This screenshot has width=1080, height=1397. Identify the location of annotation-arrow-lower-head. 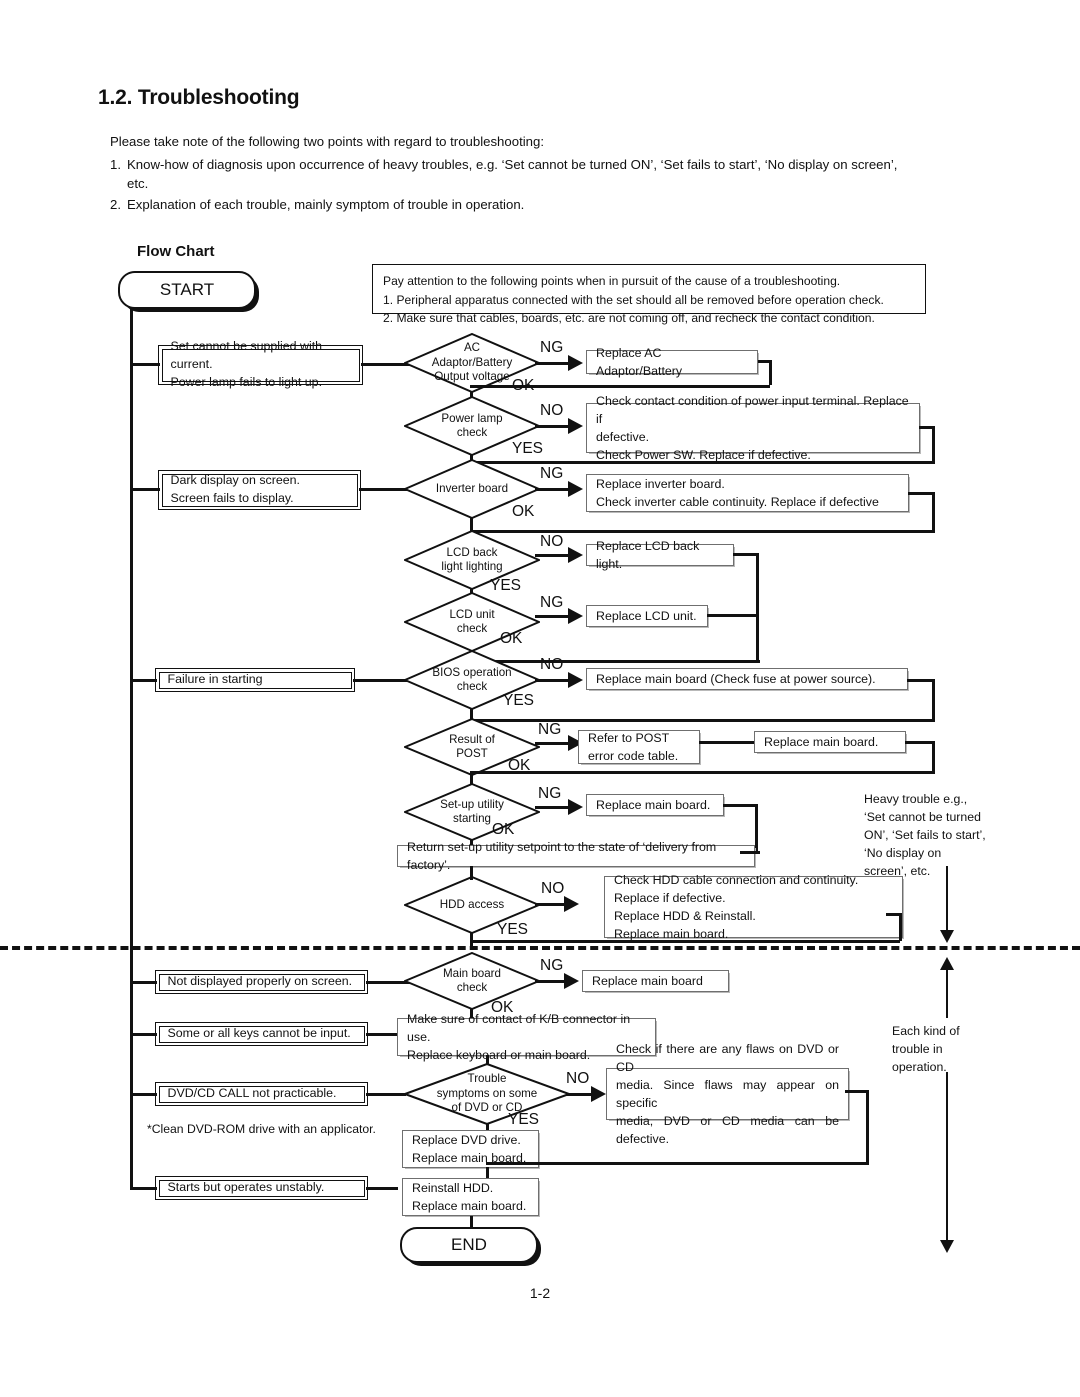
(947, 1246).